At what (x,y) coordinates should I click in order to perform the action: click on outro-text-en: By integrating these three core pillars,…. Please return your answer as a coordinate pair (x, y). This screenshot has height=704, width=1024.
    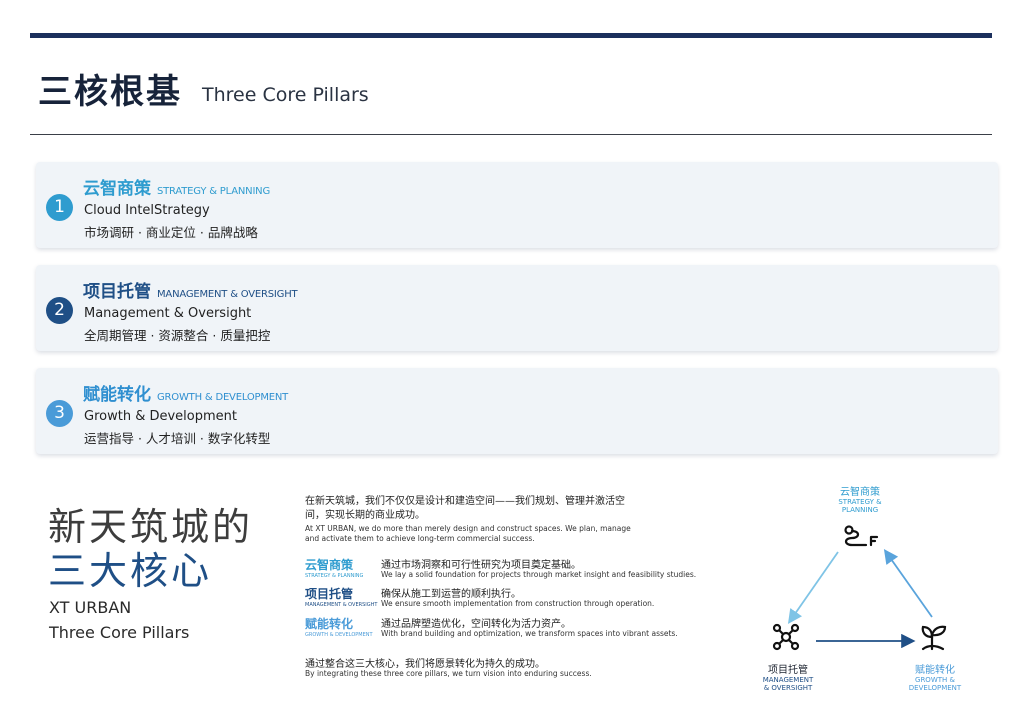
    Looking at the image, I should click on (448, 673).